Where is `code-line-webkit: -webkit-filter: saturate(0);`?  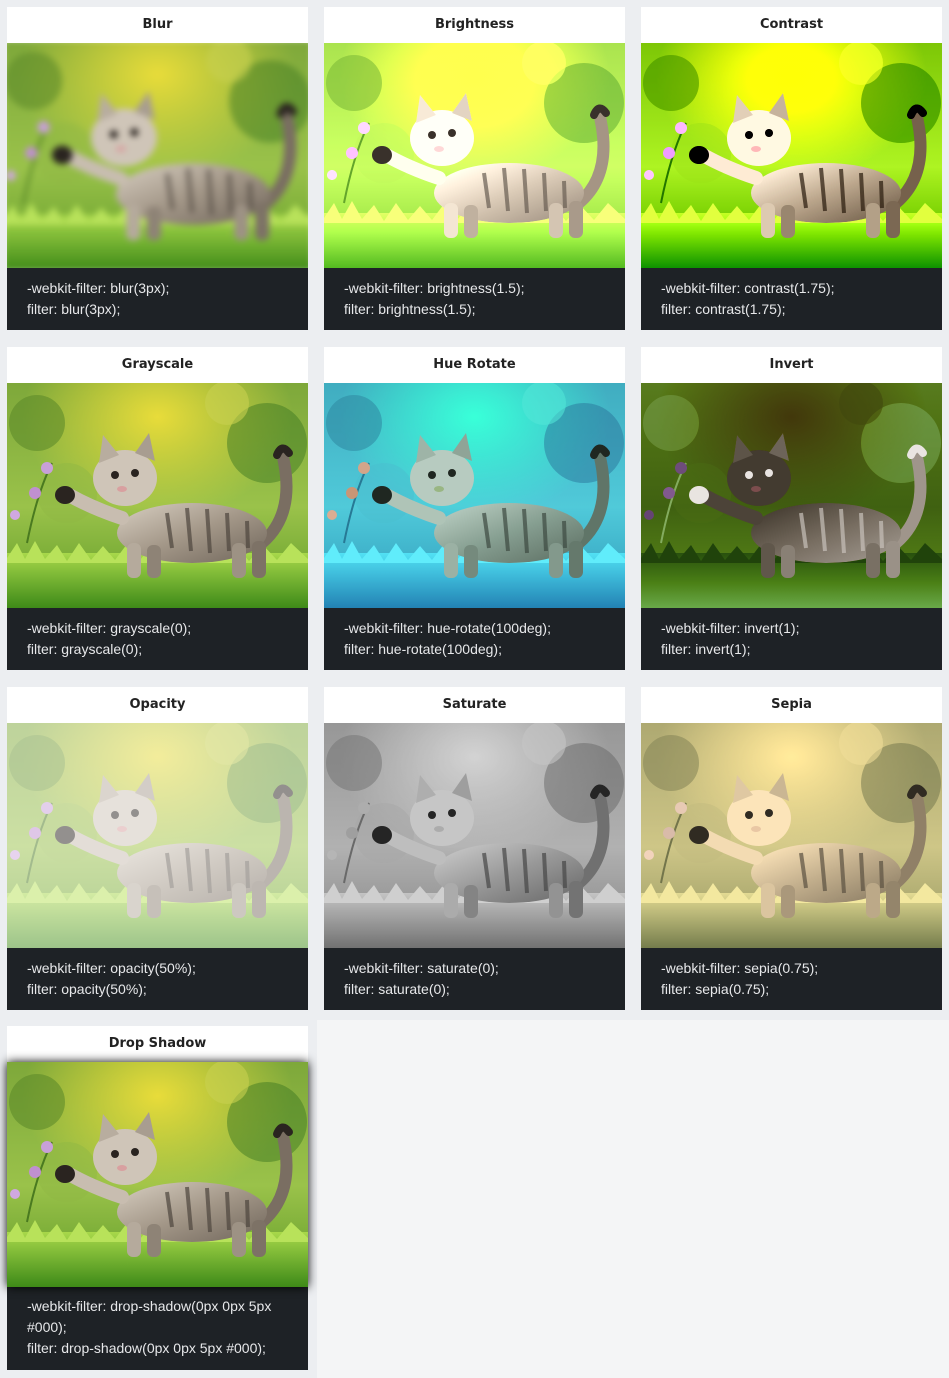
code-line-webkit: -webkit-filter: saturate(0); is located at coordinates (421, 968).